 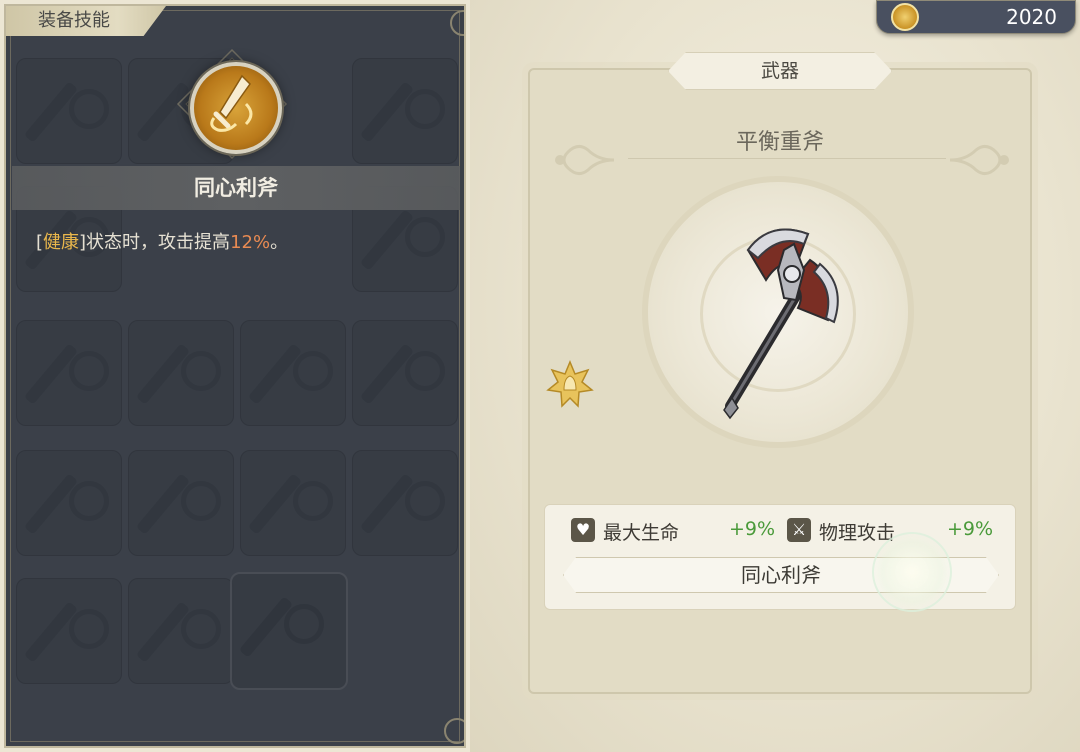 I want to click on currency-amount: 2020, so click(x=1031, y=17).